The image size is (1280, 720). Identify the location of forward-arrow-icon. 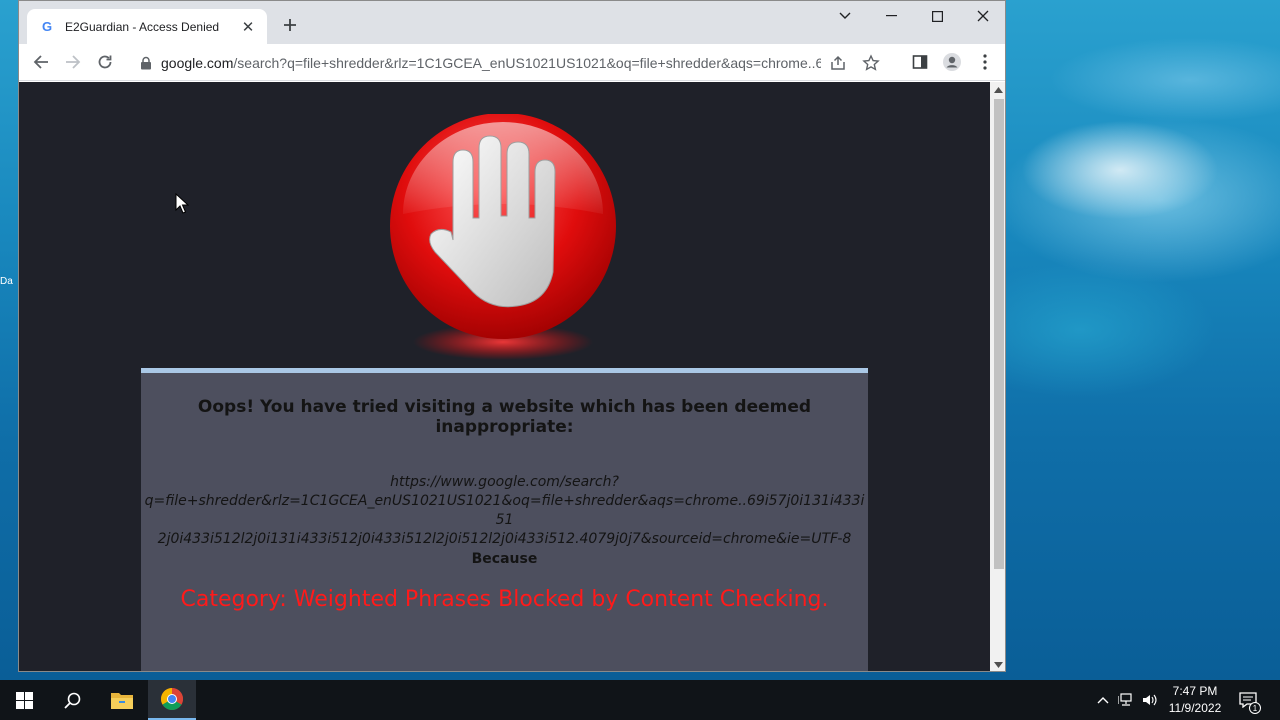
(73, 62).